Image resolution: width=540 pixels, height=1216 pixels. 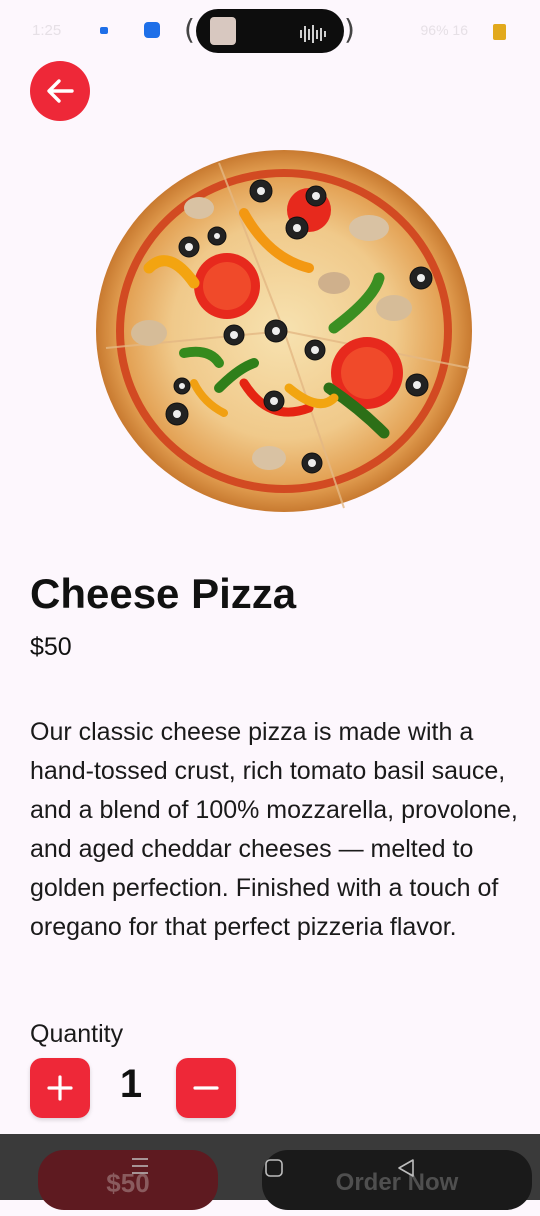 I want to click on status-right-text: 96% 16, so click(x=444, y=30).